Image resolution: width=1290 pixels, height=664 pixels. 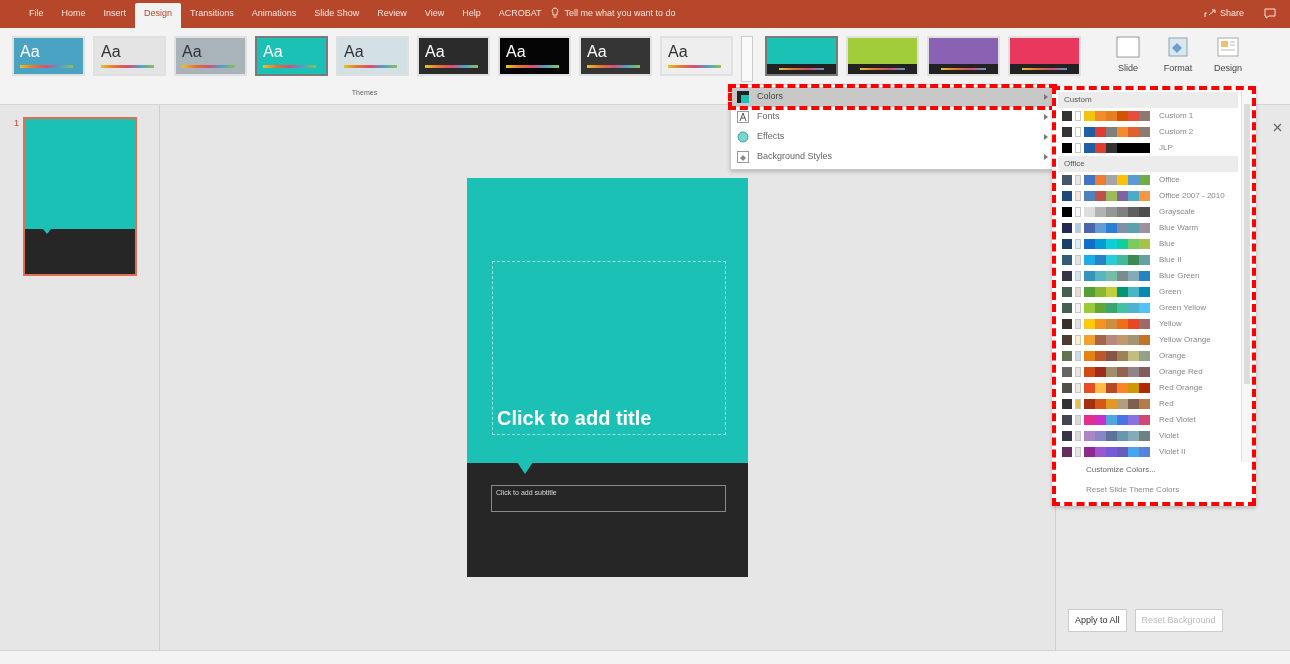 I want to click on slide-number: 1, so click(x=16, y=123).